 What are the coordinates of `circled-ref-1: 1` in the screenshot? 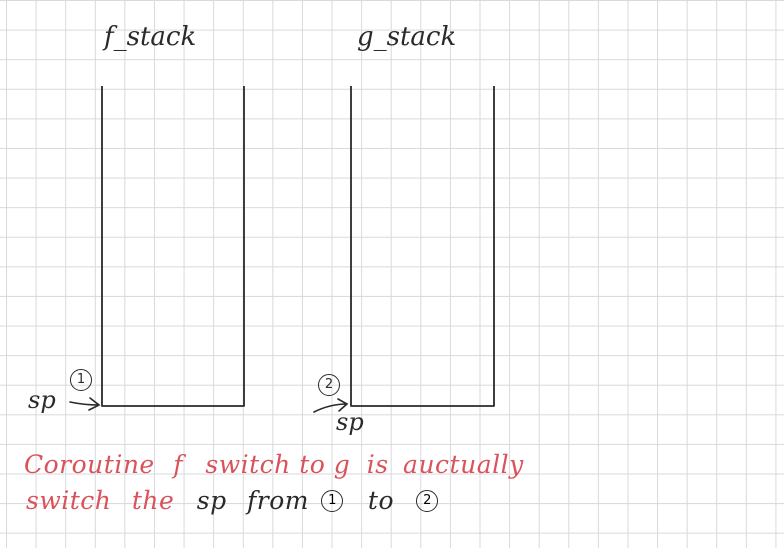 It's located at (332, 500).